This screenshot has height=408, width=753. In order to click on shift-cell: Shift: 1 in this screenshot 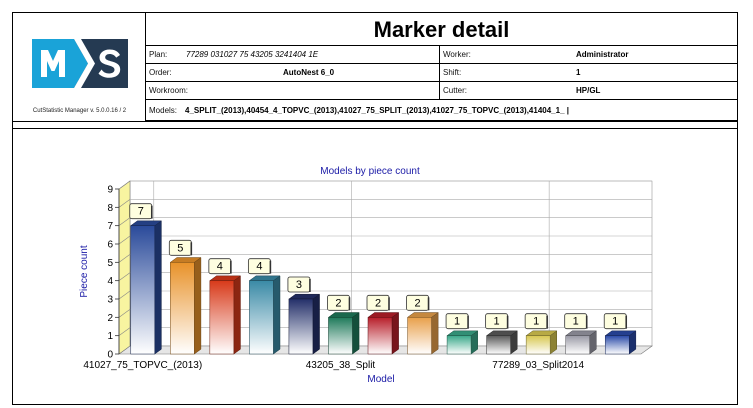, I will do `click(588, 73)`.